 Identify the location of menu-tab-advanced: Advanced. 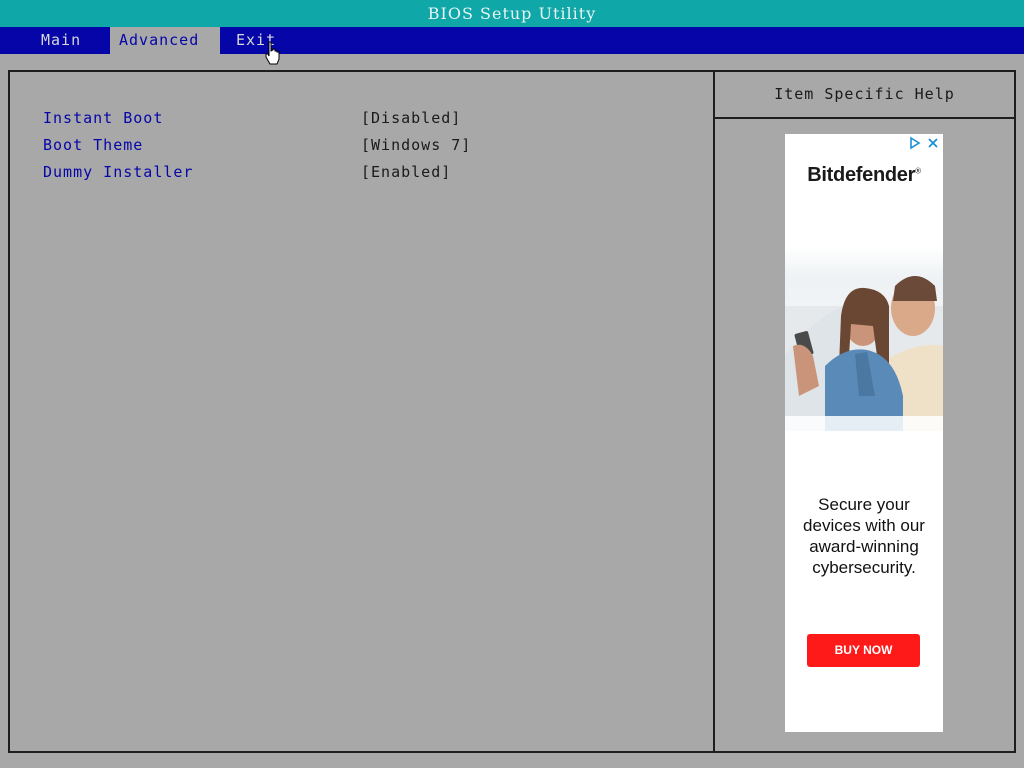
(165, 40).